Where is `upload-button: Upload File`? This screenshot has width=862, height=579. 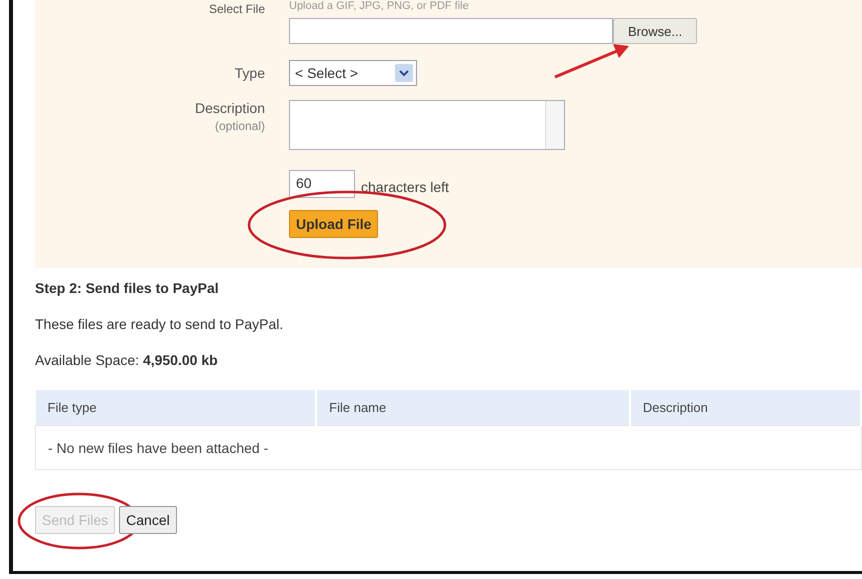
upload-button: Upload File is located at coordinates (333, 224).